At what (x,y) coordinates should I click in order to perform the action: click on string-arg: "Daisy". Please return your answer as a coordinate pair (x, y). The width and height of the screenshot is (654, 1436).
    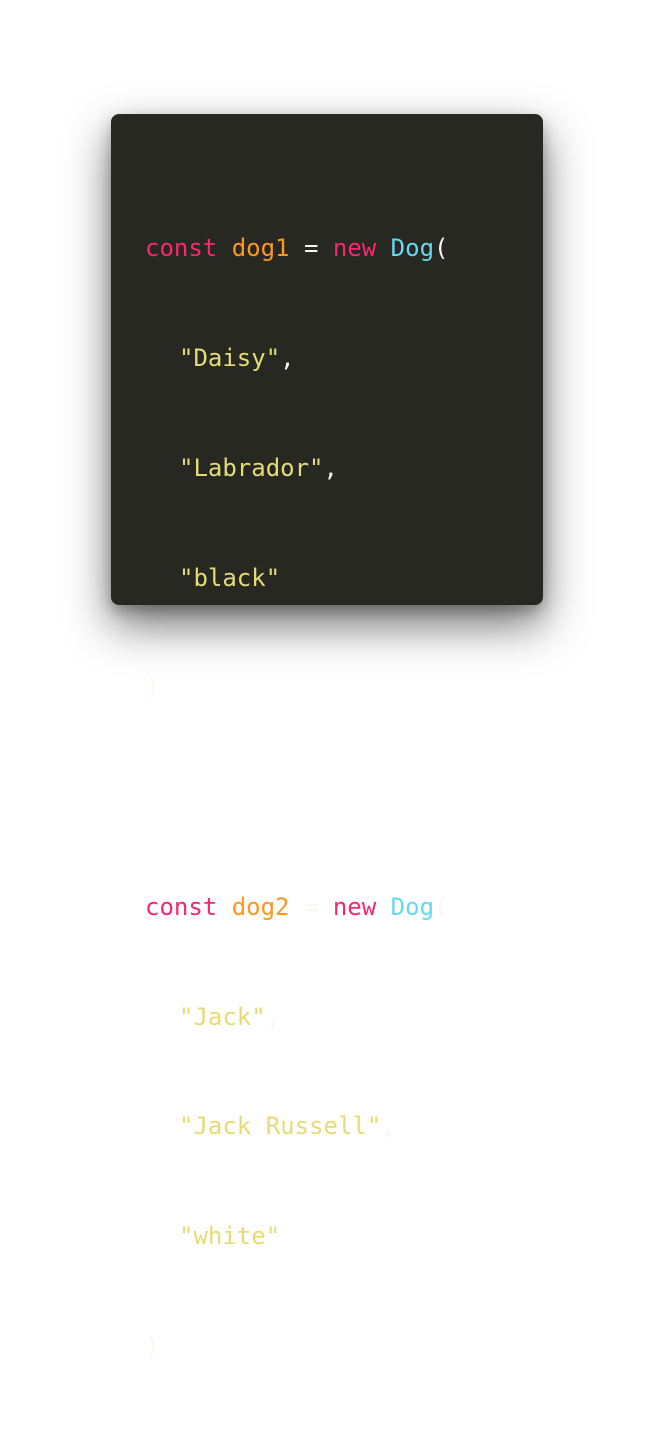
    Looking at the image, I should click on (230, 357).